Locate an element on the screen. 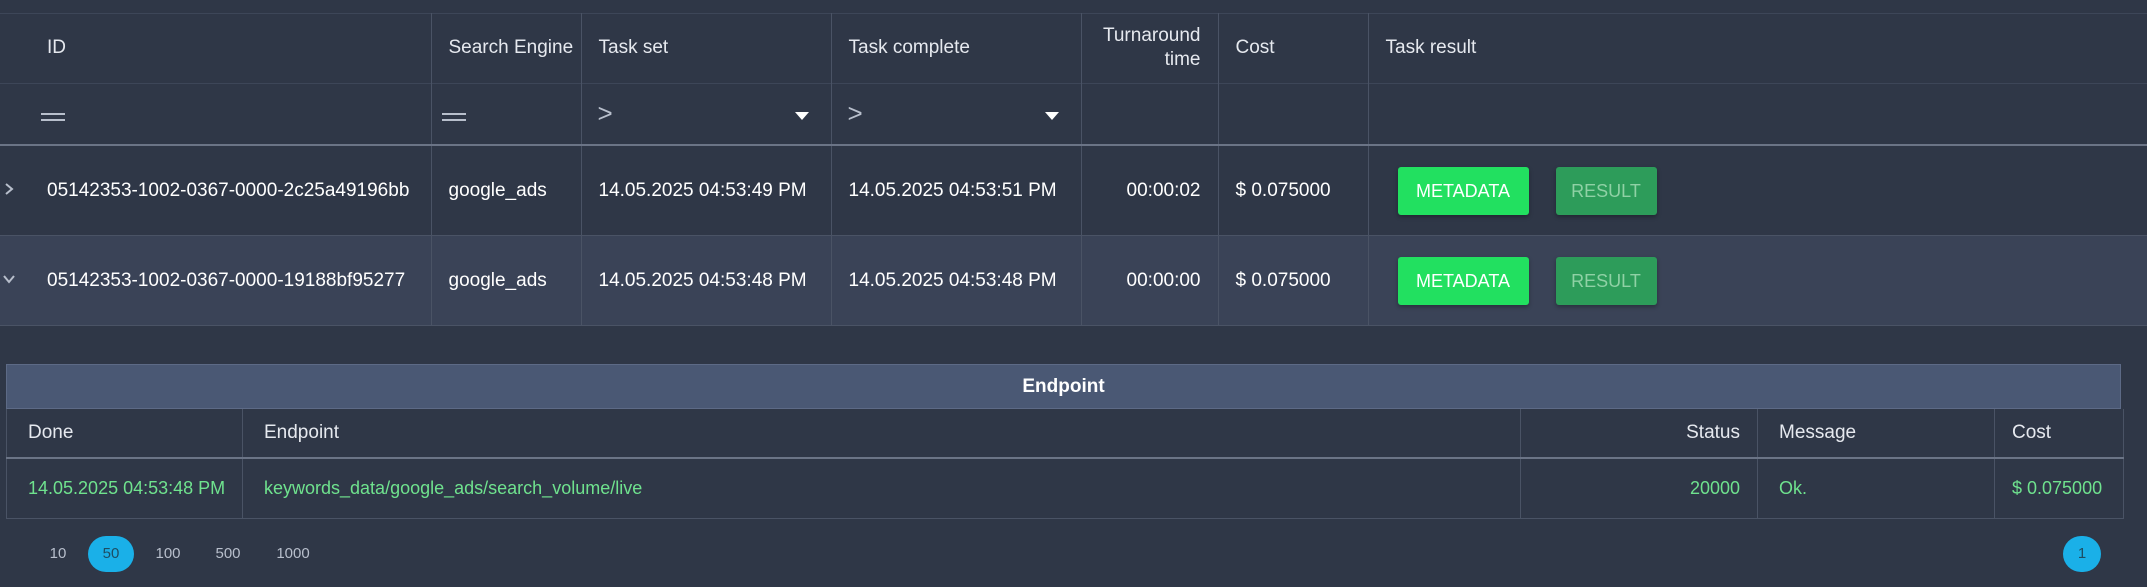 This screenshot has height=587, width=2147. column-header-cost: Cost is located at coordinates (1293, 48).